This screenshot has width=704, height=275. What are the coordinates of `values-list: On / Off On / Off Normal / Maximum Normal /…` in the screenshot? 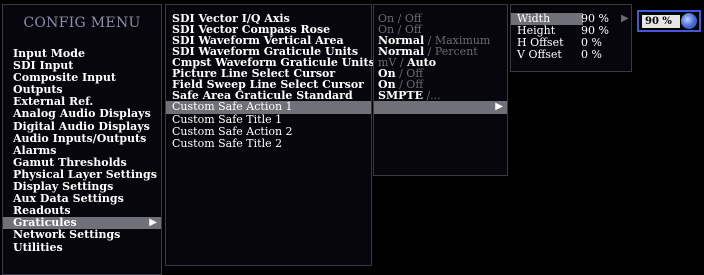 It's located at (440, 63).